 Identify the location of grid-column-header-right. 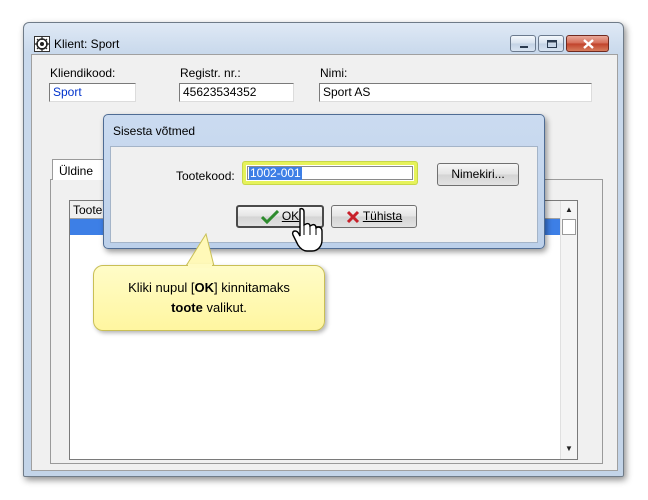
(552, 209).